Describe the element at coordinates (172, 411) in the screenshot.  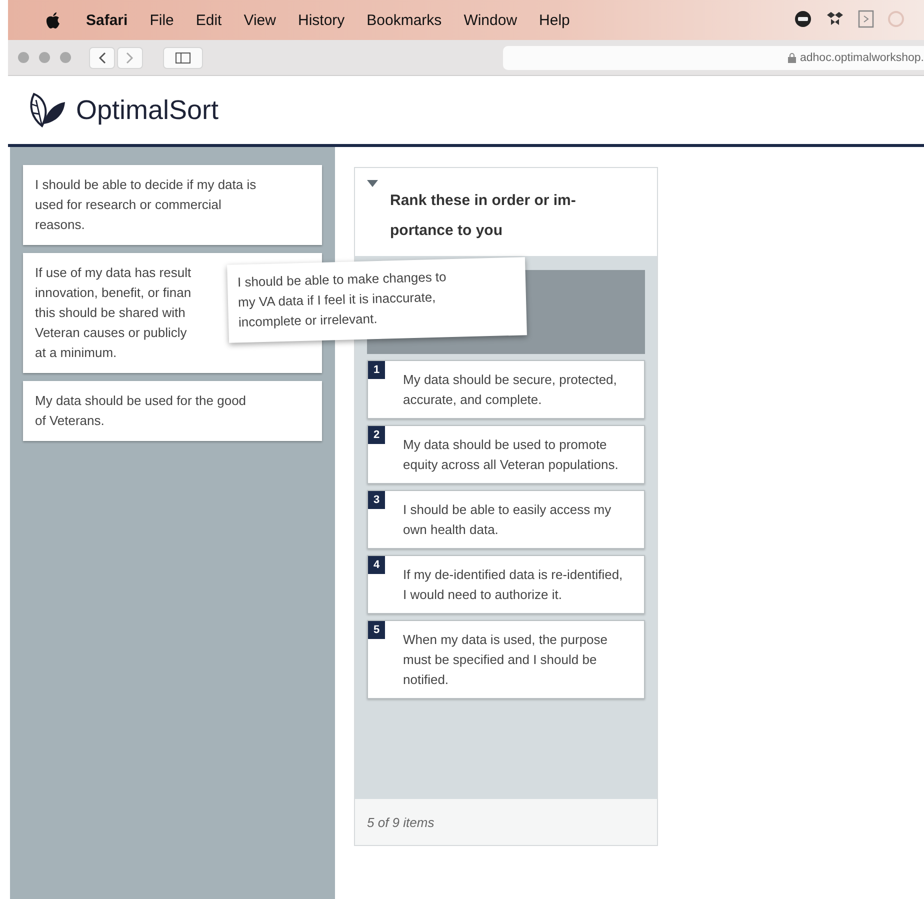
I see `sort-card: My data should be used for the good of Veterans.` at that location.